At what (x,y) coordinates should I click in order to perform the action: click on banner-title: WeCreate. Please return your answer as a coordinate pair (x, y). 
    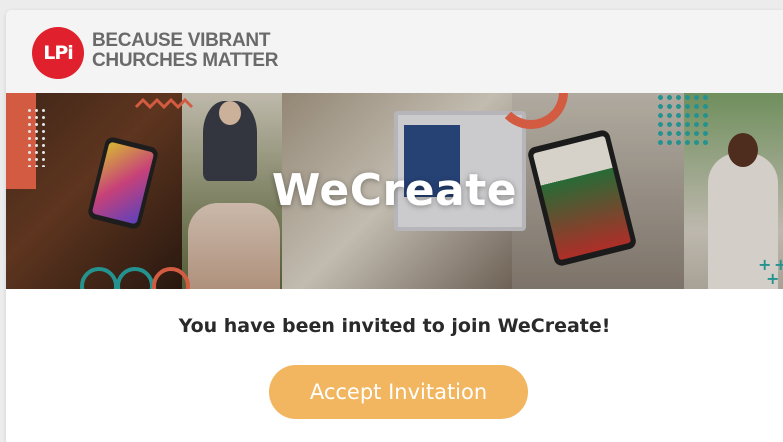
    Looking at the image, I should click on (394, 190).